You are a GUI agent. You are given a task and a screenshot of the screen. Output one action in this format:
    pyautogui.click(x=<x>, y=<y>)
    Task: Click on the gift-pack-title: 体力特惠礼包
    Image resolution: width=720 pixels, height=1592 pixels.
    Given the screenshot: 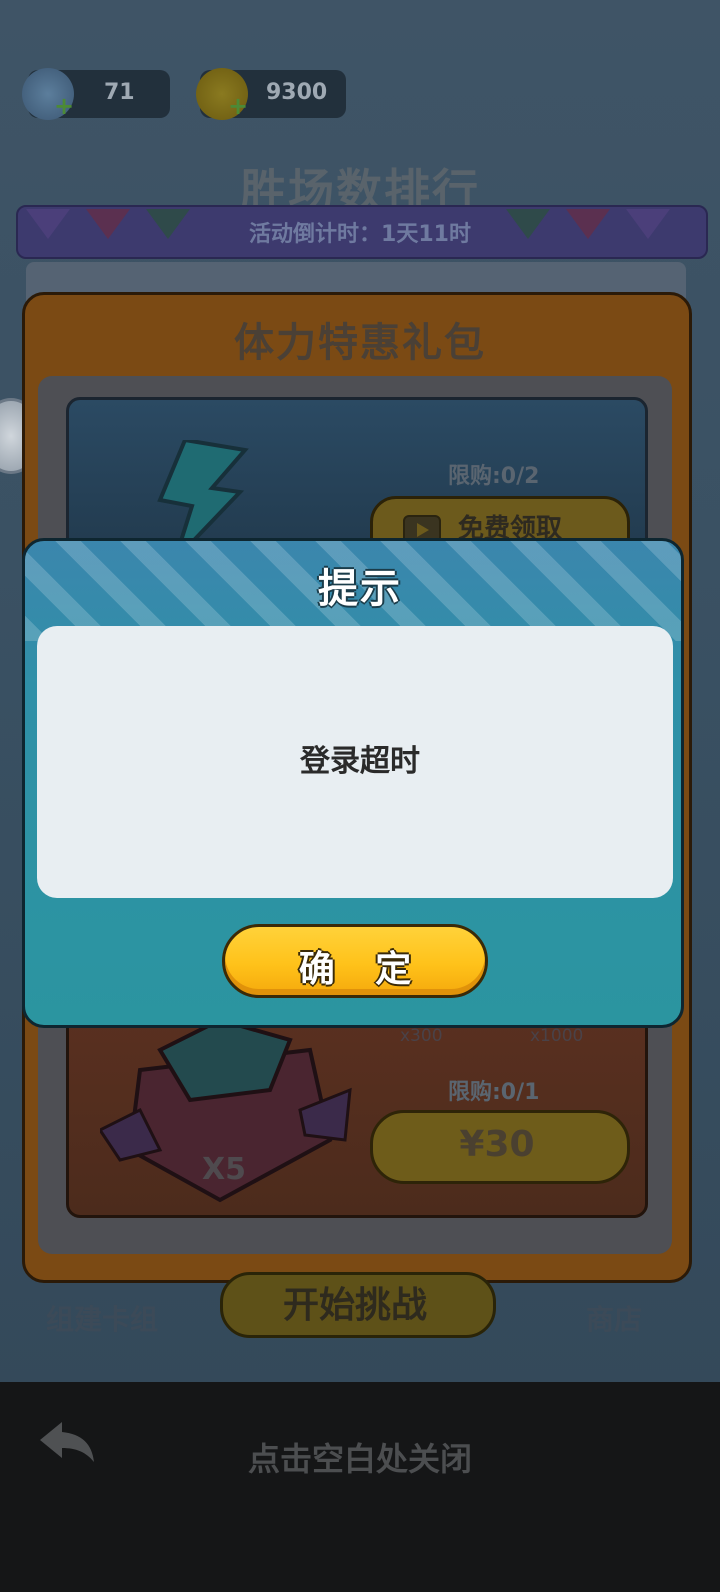 What is the action you would take?
    pyautogui.click(x=360, y=343)
    